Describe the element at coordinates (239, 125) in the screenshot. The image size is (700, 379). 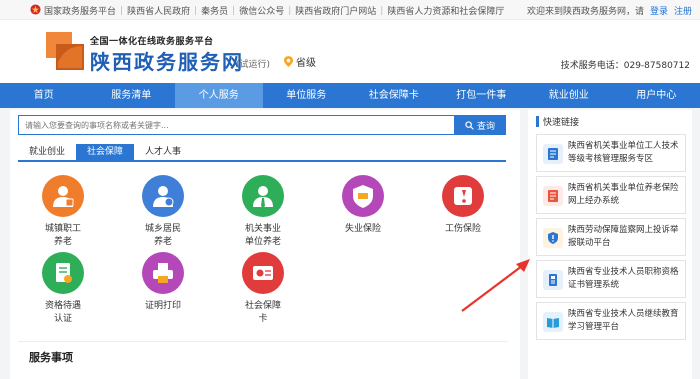
I see `search-input` at that location.